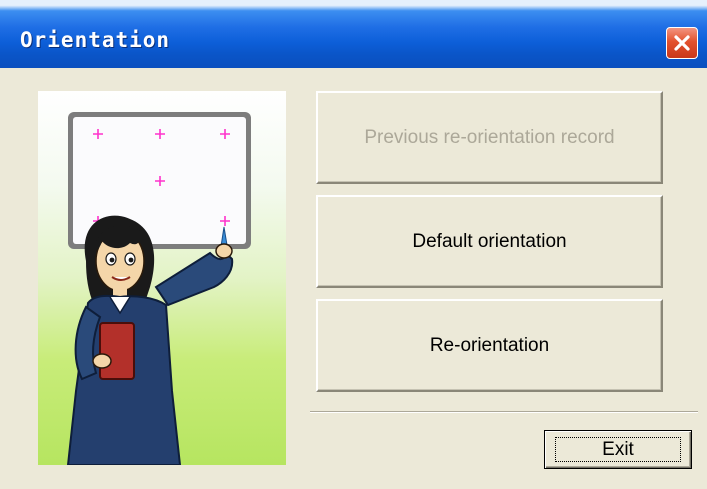 This screenshot has height=489, width=707. I want to click on close-icon, so click(682, 43).